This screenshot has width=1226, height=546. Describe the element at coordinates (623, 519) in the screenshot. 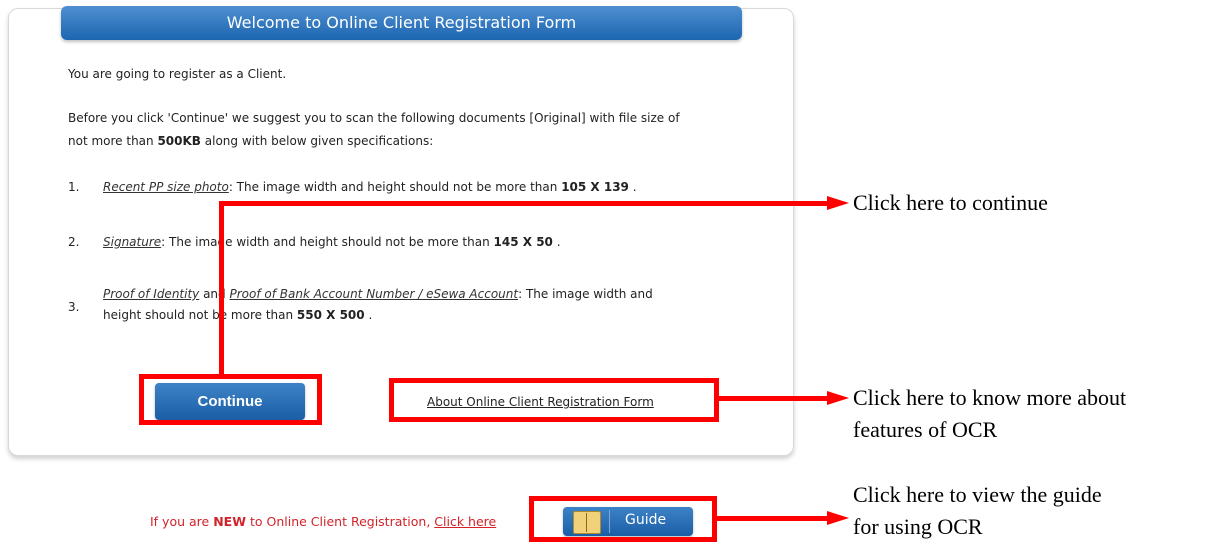

I see `guide-highlight-box` at that location.